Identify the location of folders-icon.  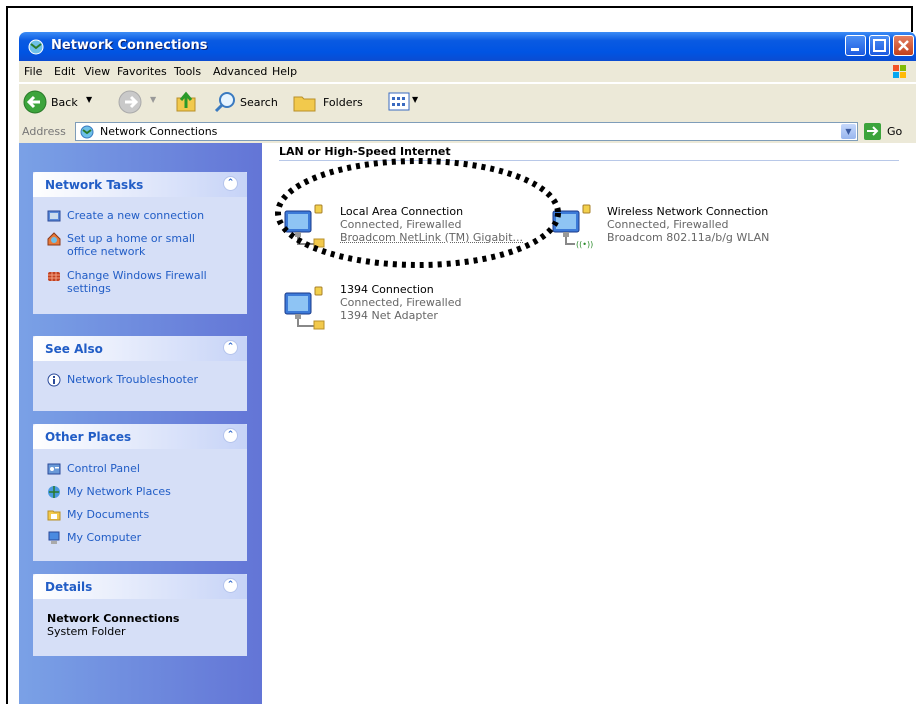
(304, 104).